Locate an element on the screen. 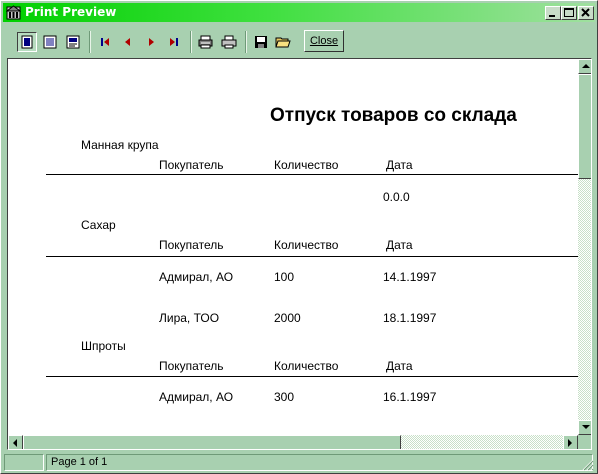 The width and height of the screenshot is (598, 474). horizontal-scroll-thumb is located at coordinates (212, 442).